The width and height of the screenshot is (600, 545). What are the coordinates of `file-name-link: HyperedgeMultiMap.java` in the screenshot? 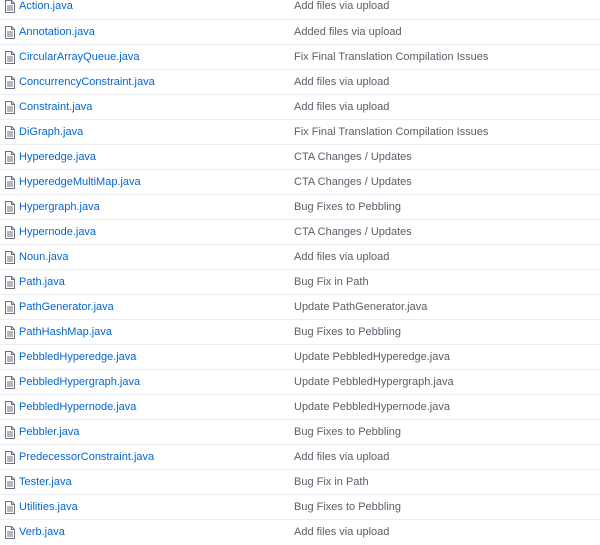 It's located at (80, 182).